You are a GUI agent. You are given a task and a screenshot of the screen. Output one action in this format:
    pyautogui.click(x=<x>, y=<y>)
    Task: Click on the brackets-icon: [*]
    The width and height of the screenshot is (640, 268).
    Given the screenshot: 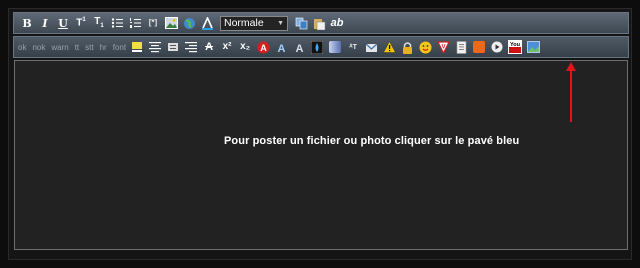 What is the action you would take?
    pyautogui.click(x=153, y=22)
    